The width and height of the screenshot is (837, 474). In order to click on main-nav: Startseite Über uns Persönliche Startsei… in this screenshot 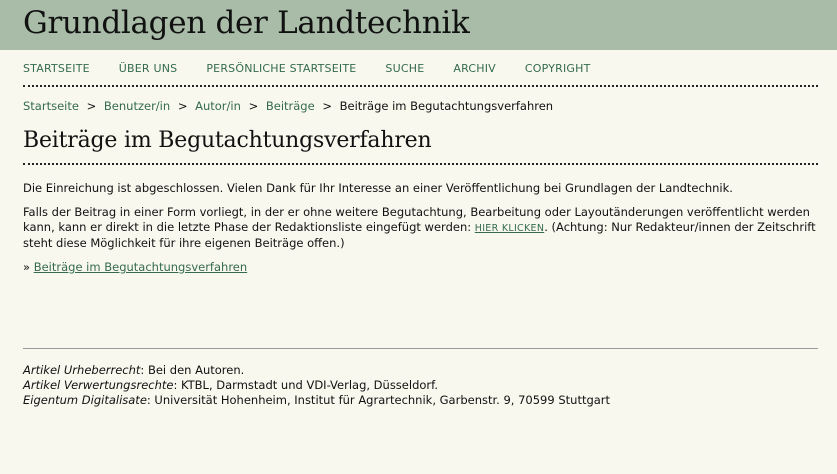, I will do `click(420, 68)`.